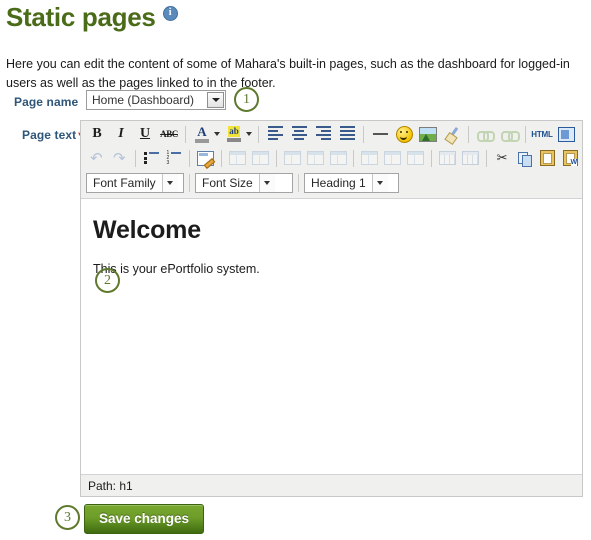 This screenshot has height=540, width=591. What do you see at coordinates (124, 183) in the screenshot?
I see `font-family-select-value: Font Family` at bounding box center [124, 183].